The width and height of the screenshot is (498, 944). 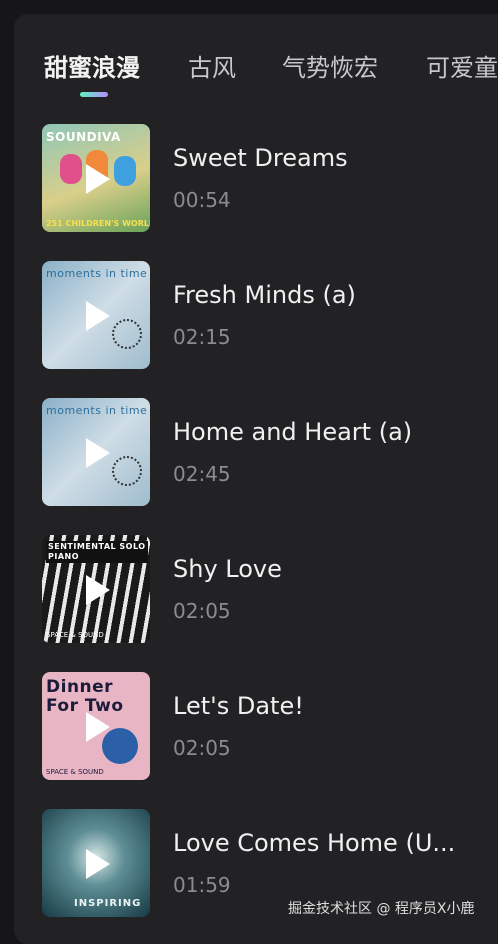 I want to click on track-duration: 02:45, so click(x=202, y=474).